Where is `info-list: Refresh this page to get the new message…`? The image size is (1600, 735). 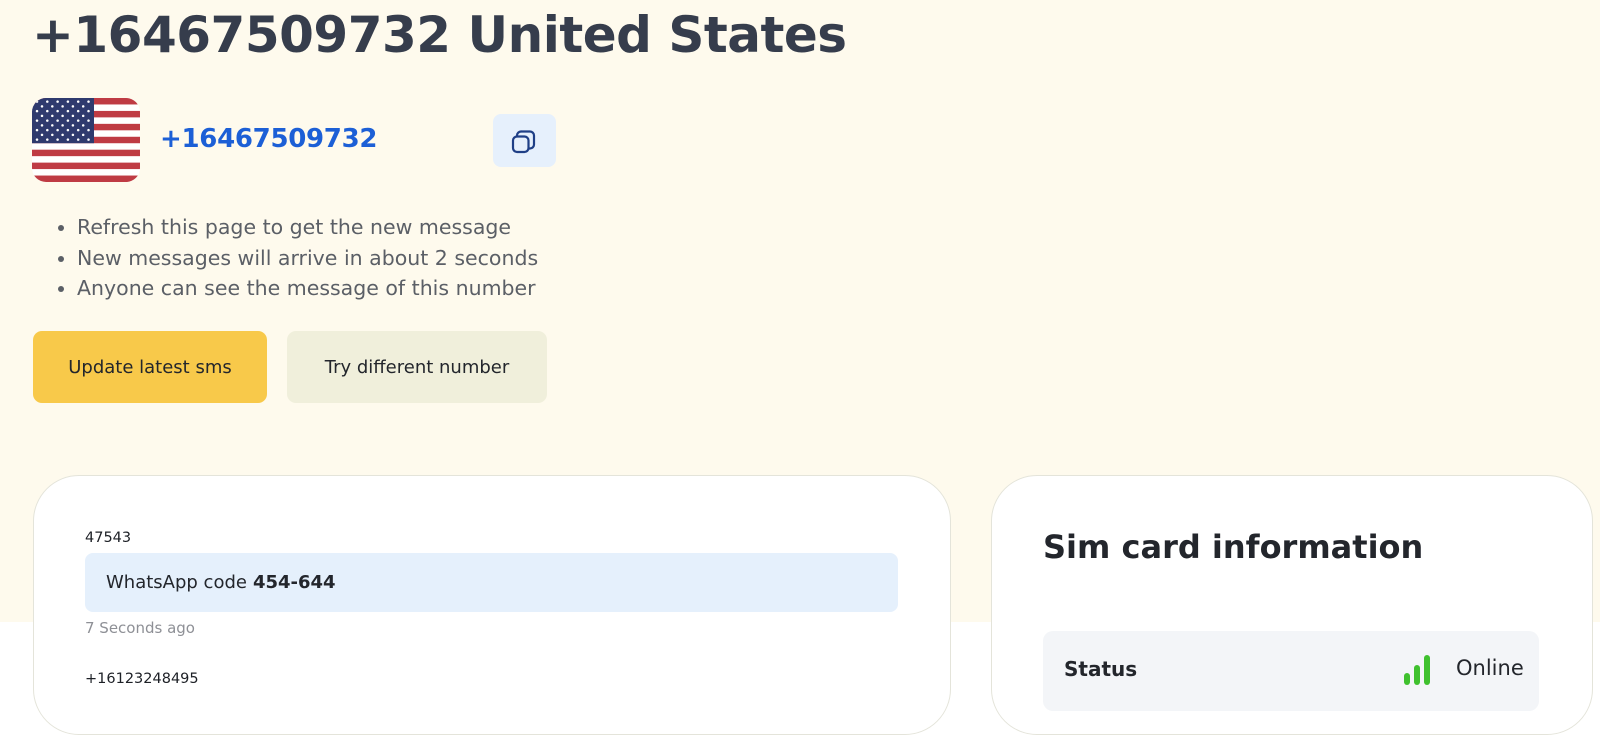 info-list: Refresh this page to get the new message… is located at coordinates (293, 258).